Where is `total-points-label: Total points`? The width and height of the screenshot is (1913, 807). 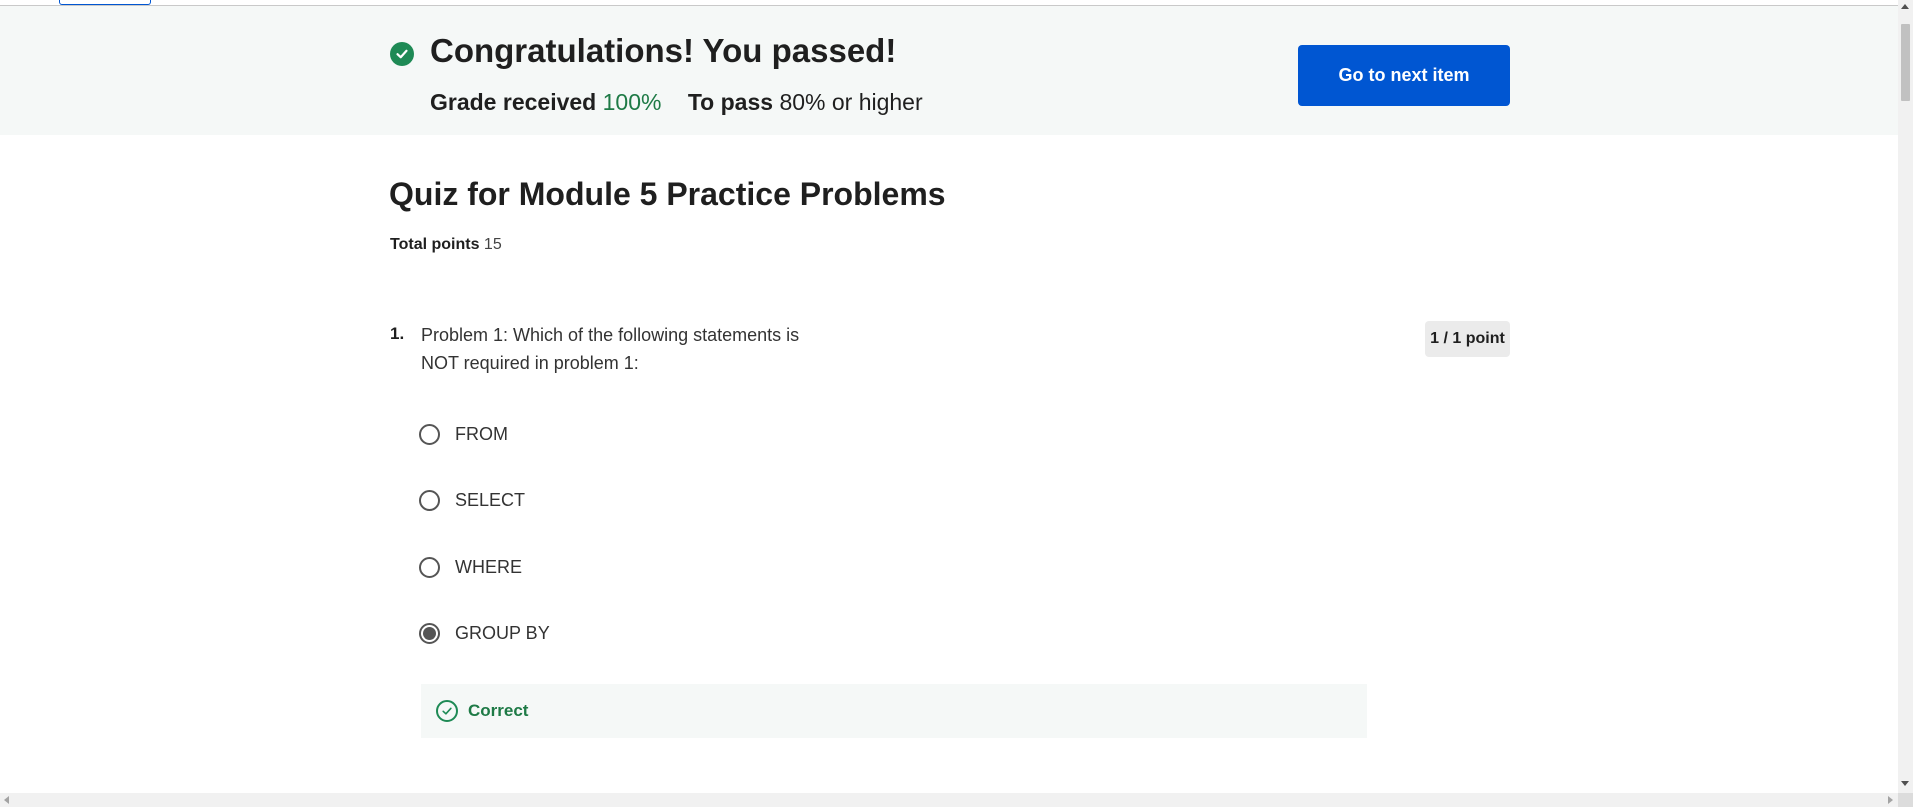 total-points-label: Total points is located at coordinates (435, 244).